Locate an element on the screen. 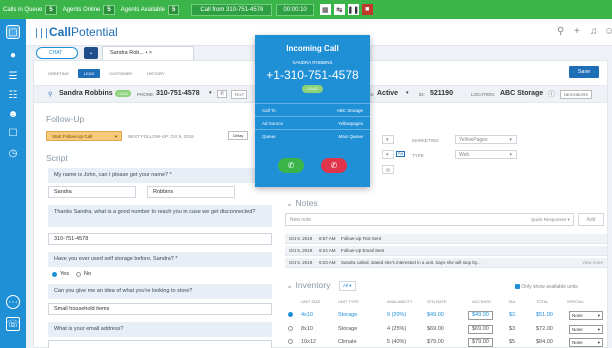 The image size is (612, 348). contact-name: Sandra Robbins is located at coordinates (86, 93).